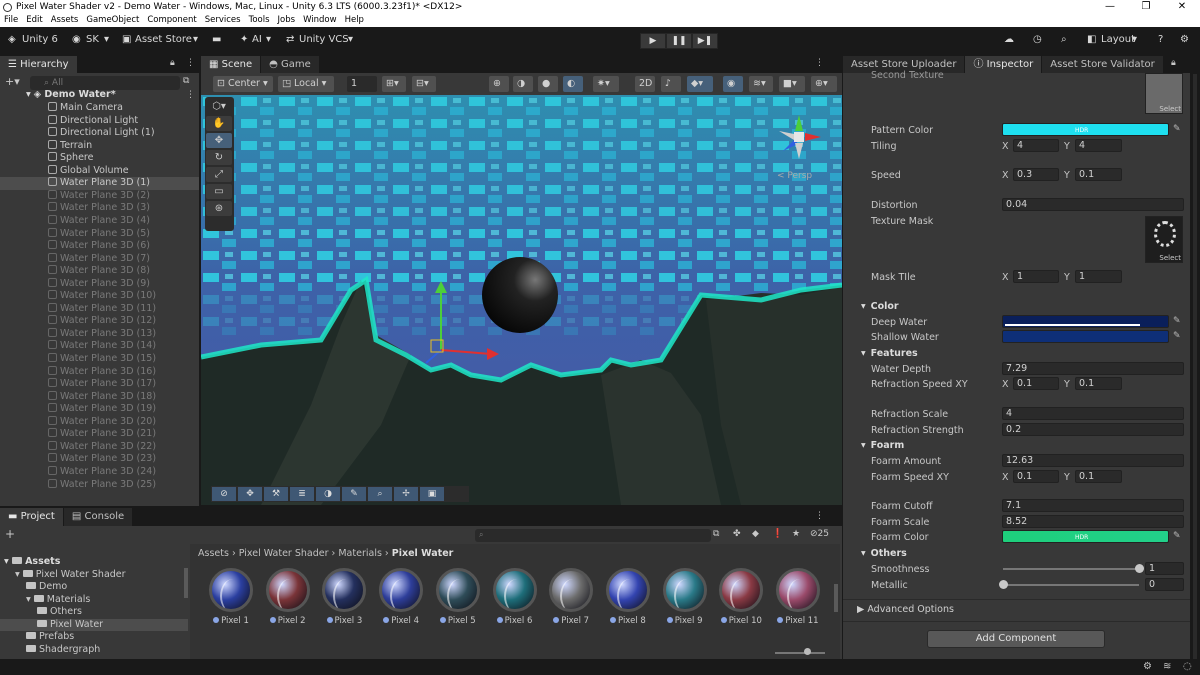 This screenshot has width=1200, height=675. What do you see at coordinates (1064, 39) in the screenshot?
I see `search-icon: ⌕` at bounding box center [1064, 39].